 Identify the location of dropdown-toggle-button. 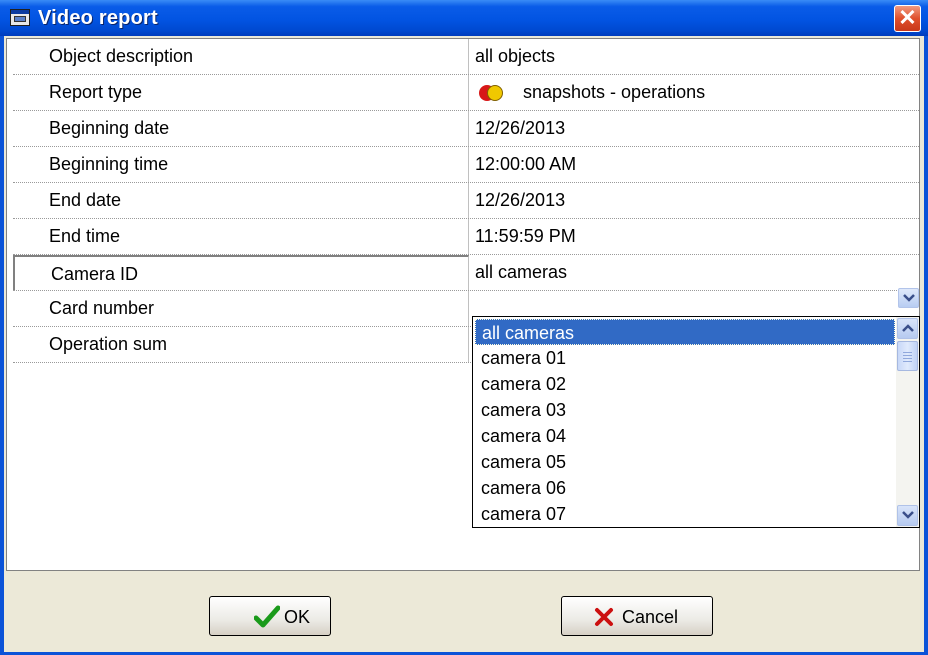
(908, 298).